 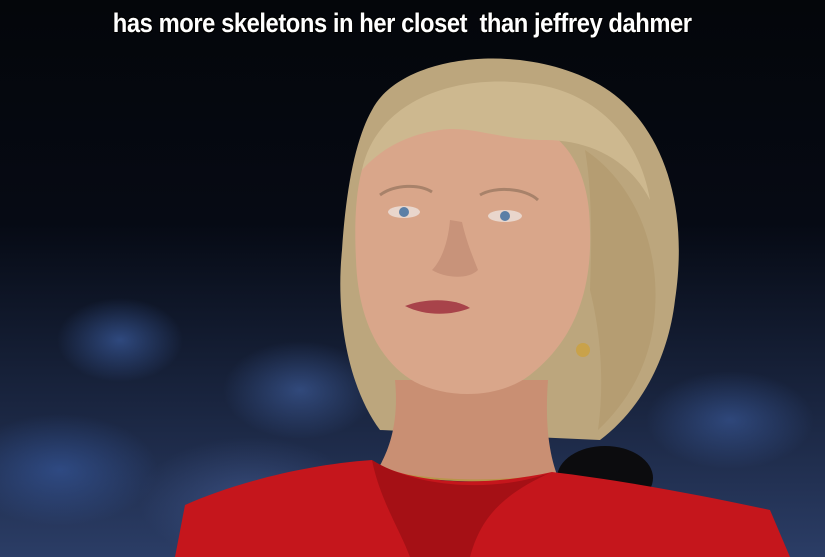 I want to click on neck, so click(x=466, y=431).